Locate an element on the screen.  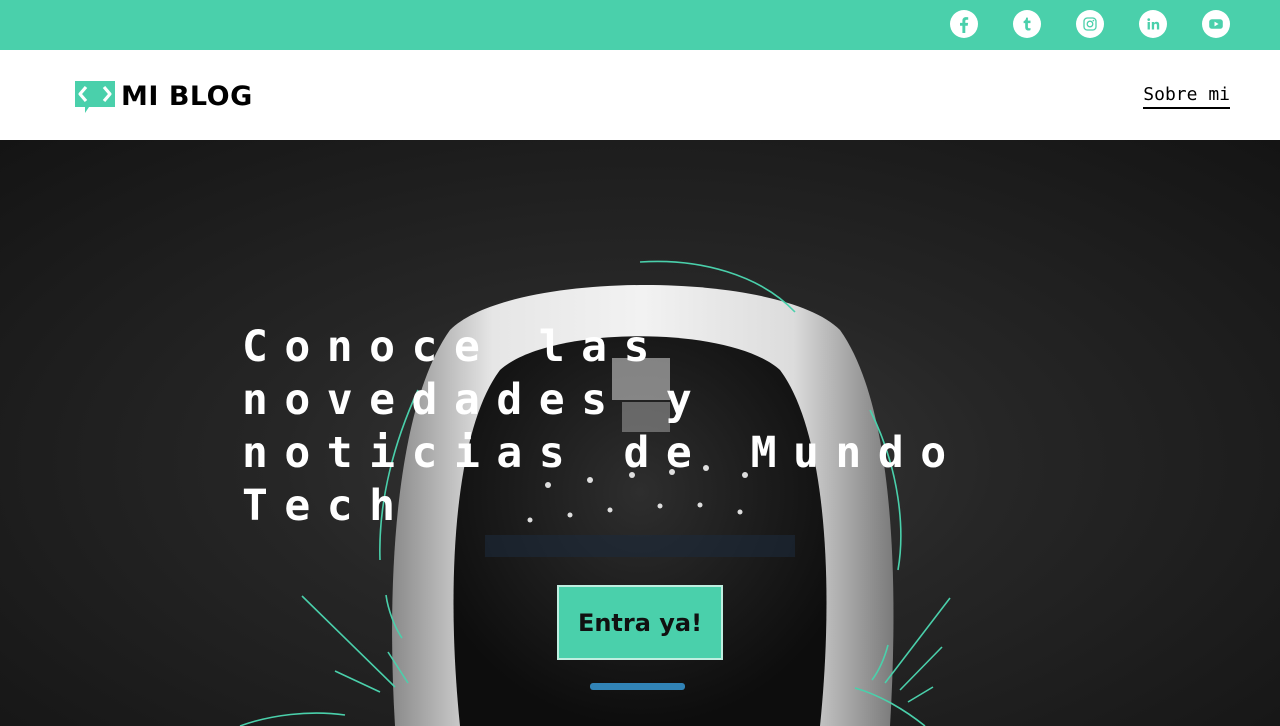
site-header: MI BLOG Sobre mi is located at coordinates (640, 95).